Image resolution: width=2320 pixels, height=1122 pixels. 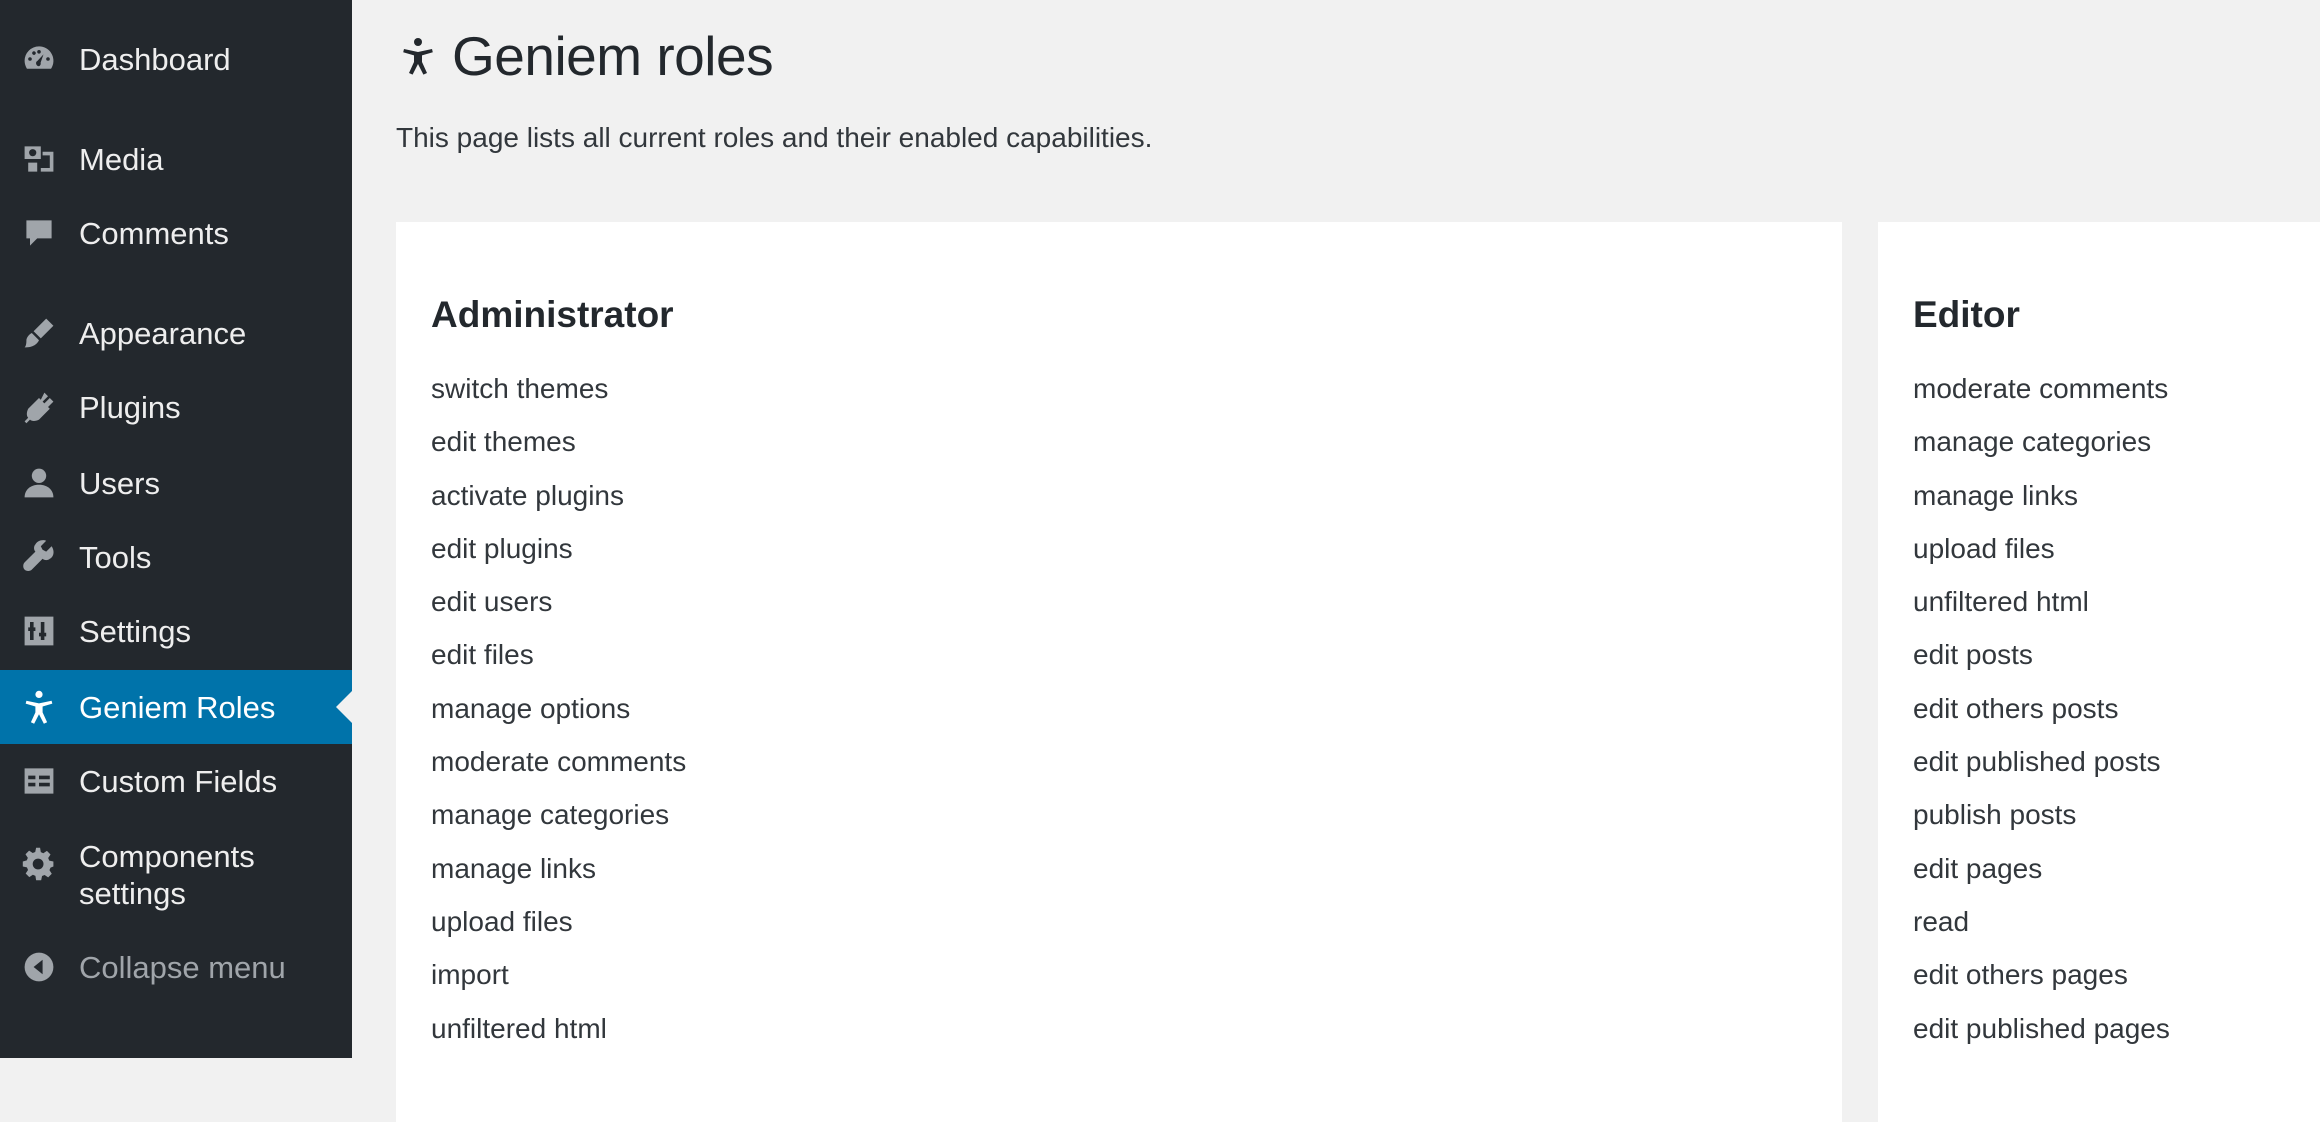 I want to click on collapse-menu-button: Collapse menu, so click(x=176, y=967).